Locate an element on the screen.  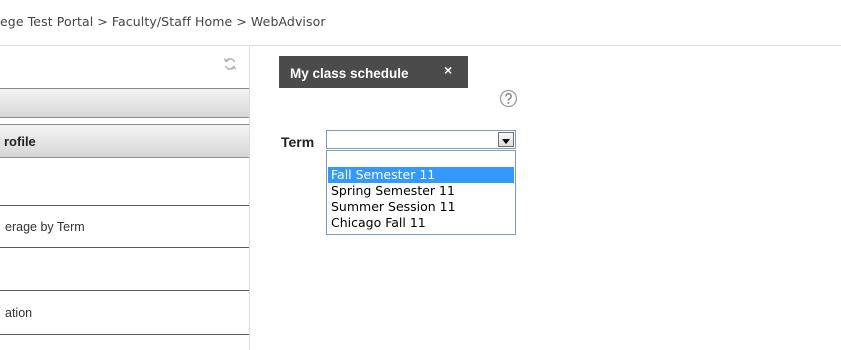
sidebar-link-label: ation is located at coordinates (19, 313).